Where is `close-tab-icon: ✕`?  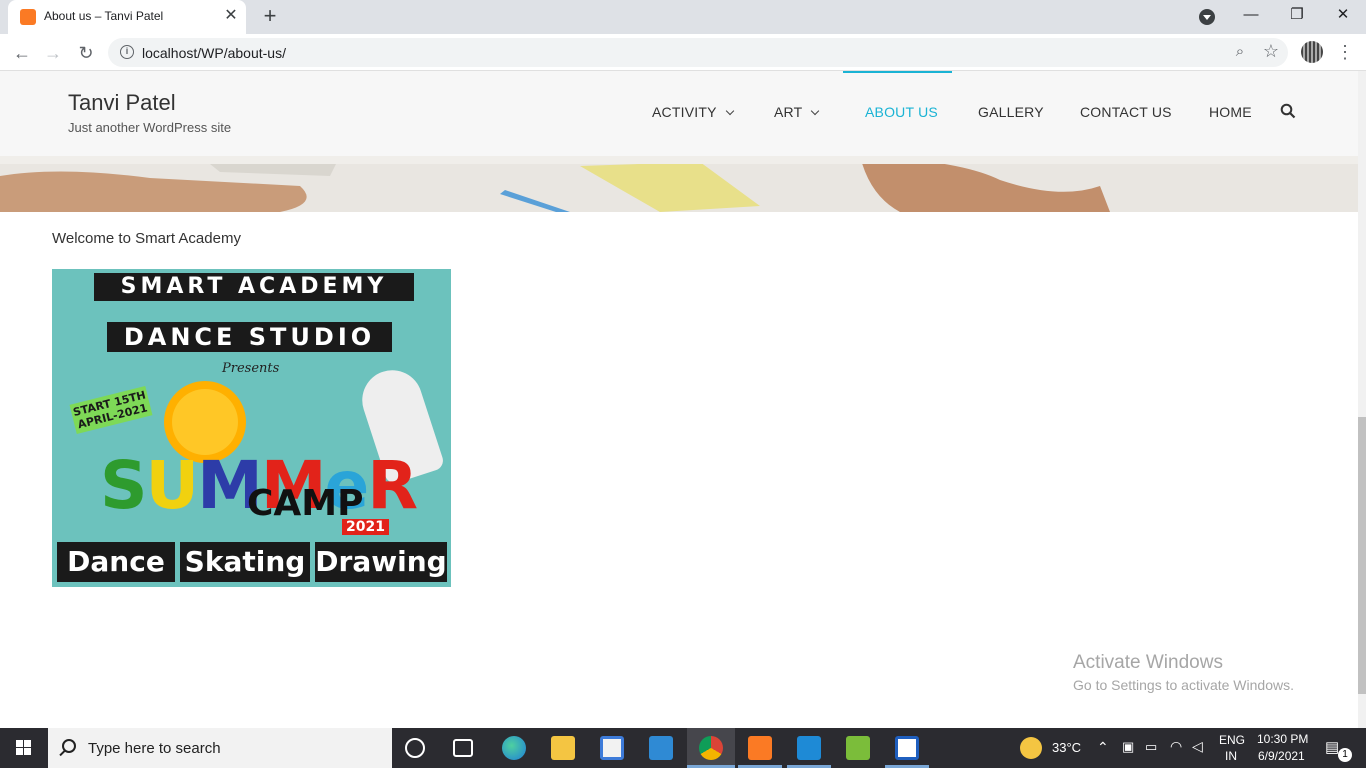
close-tab-icon: ✕ is located at coordinates (231, 16).